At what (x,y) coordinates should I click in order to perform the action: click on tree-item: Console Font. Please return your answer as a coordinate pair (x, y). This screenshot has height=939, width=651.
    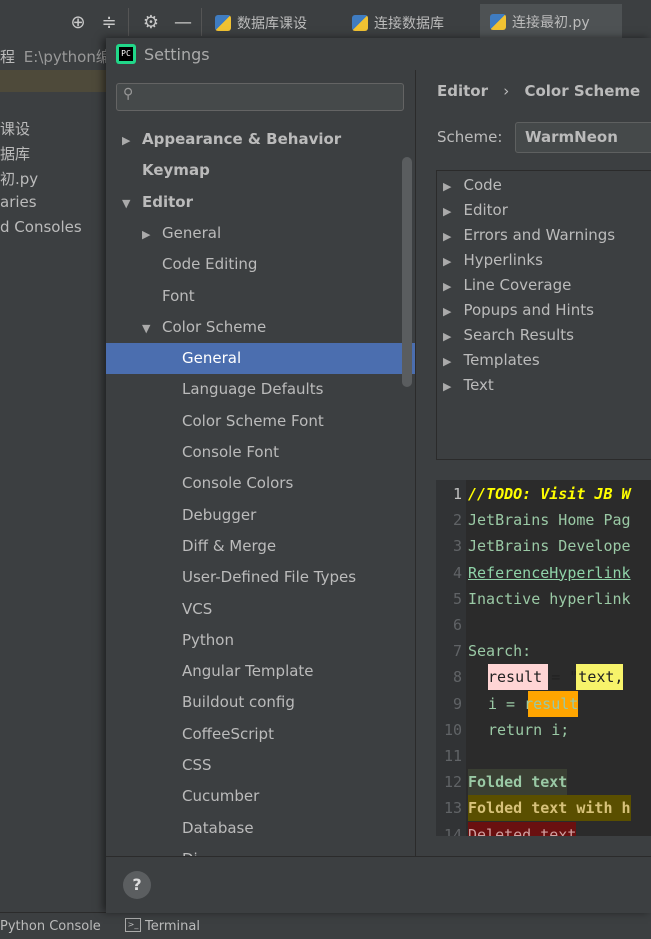
    Looking at the image, I should click on (260, 452).